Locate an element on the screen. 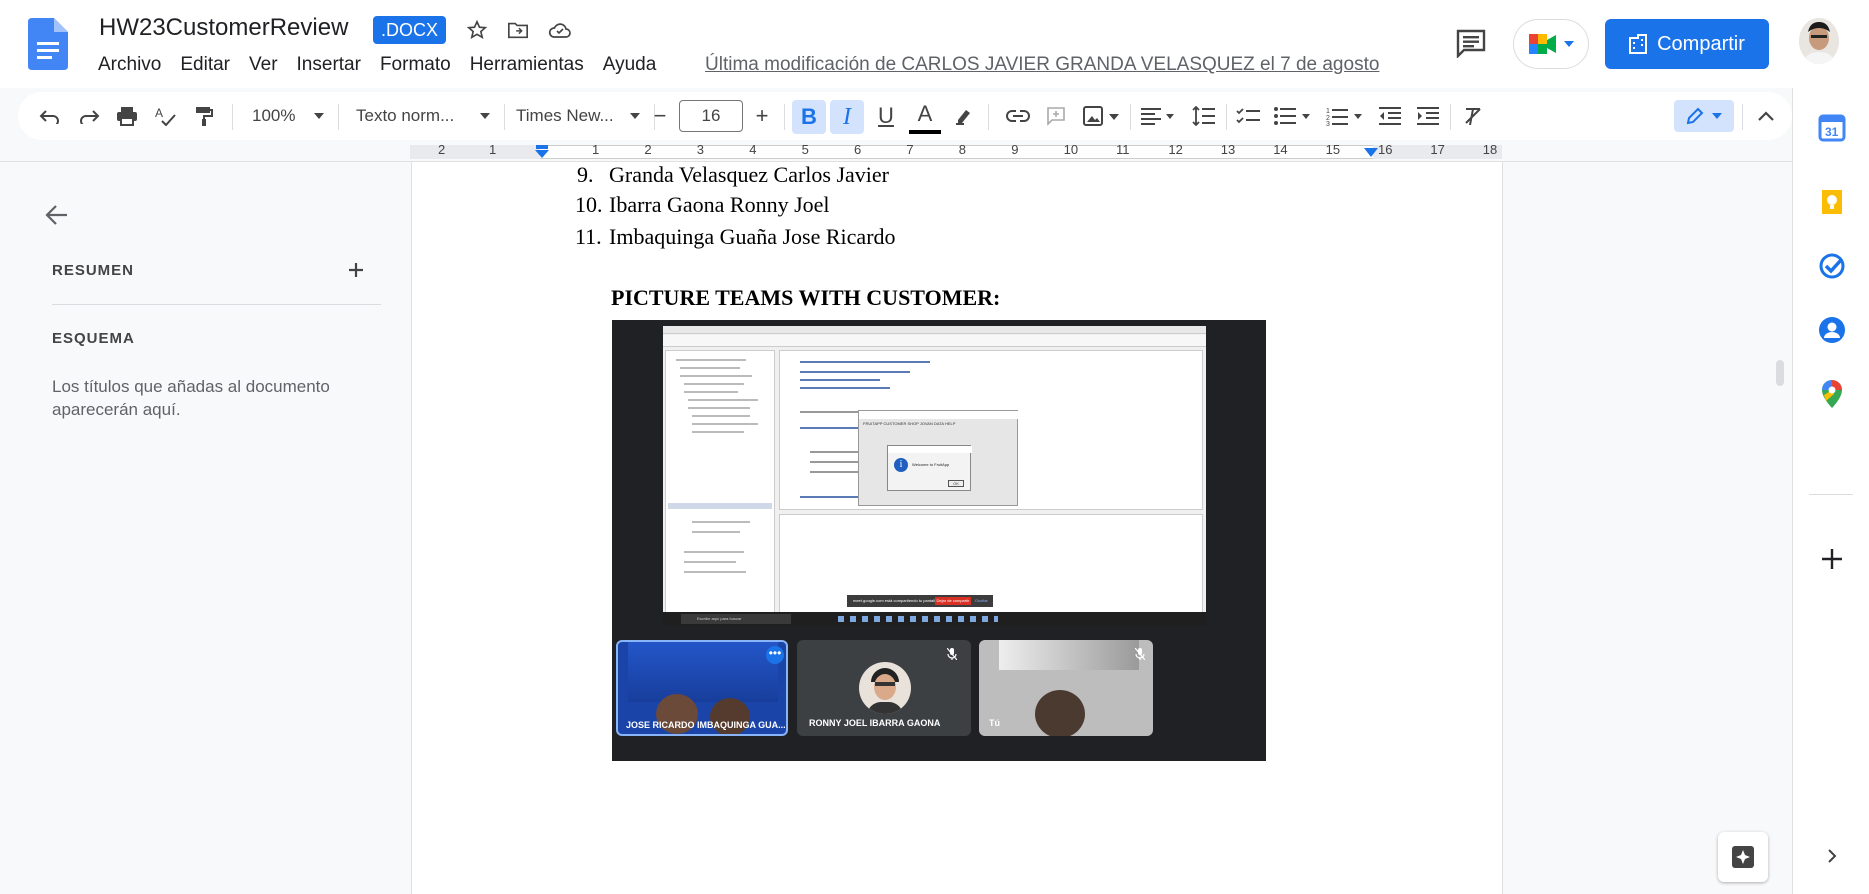 This screenshot has width=1869, height=894. ruler-number: 2 is located at coordinates (442, 149).